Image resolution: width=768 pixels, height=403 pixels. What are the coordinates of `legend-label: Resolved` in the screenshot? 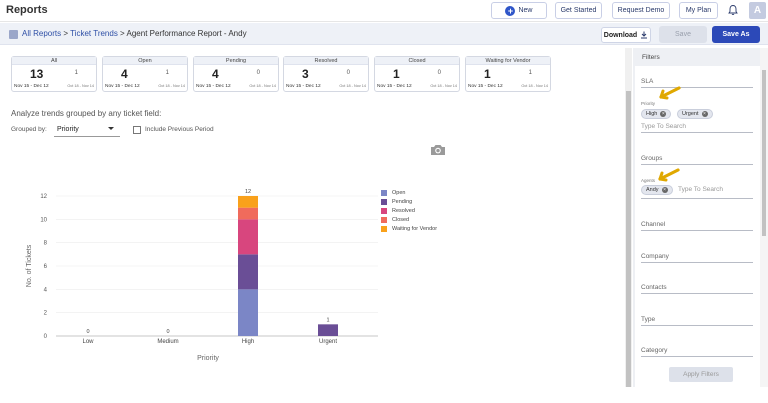 It's located at (403, 210).